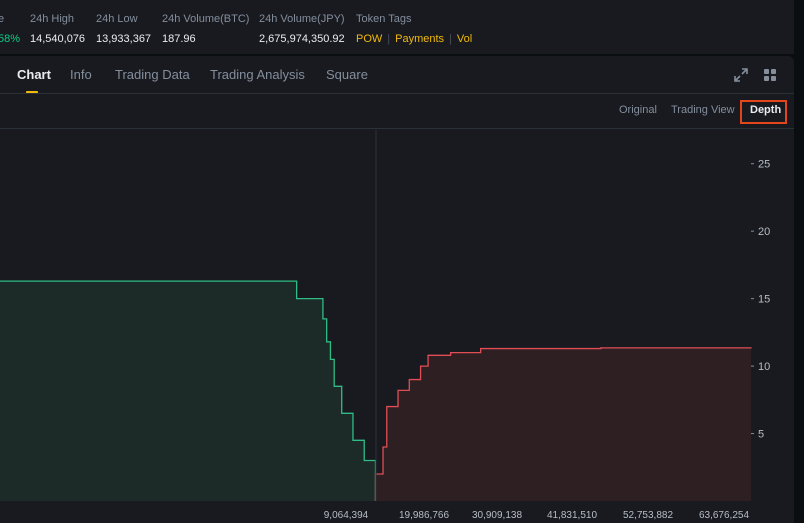 This screenshot has height=523, width=804. I want to click on stat-label: 24h Volume(JPY), so click(302, 19).